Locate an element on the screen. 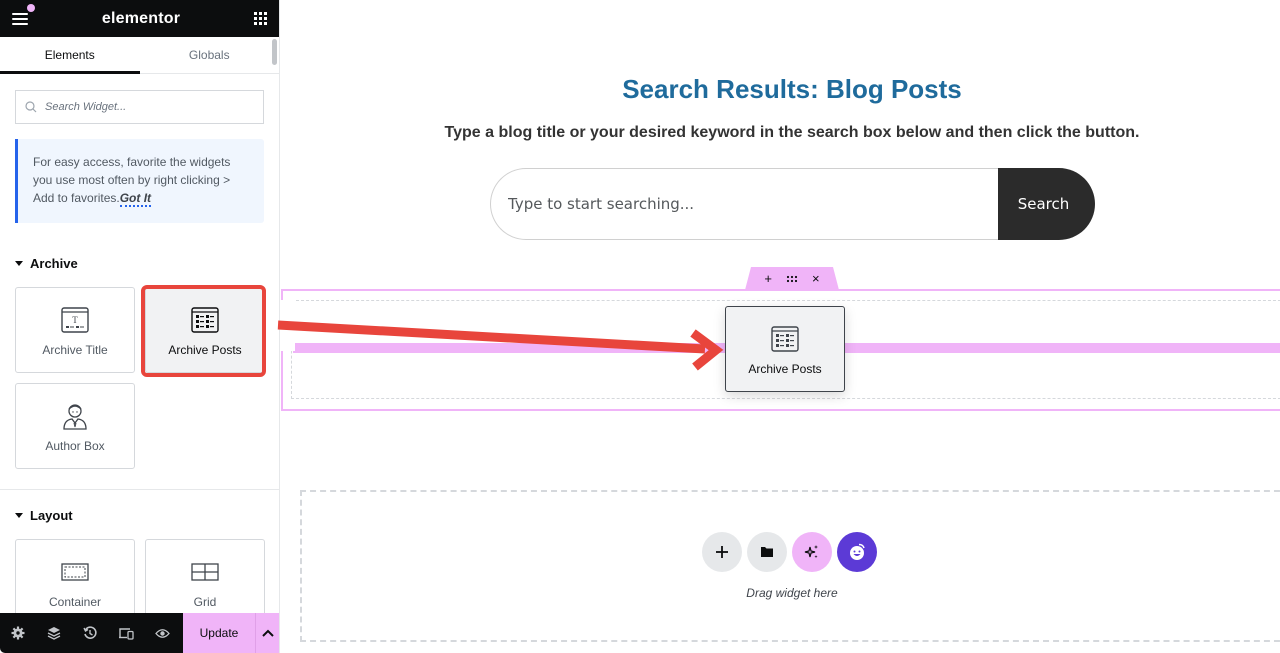 This screenshot has width=1280, height=653. hamburger-icon is located at coordinates (20, 18).